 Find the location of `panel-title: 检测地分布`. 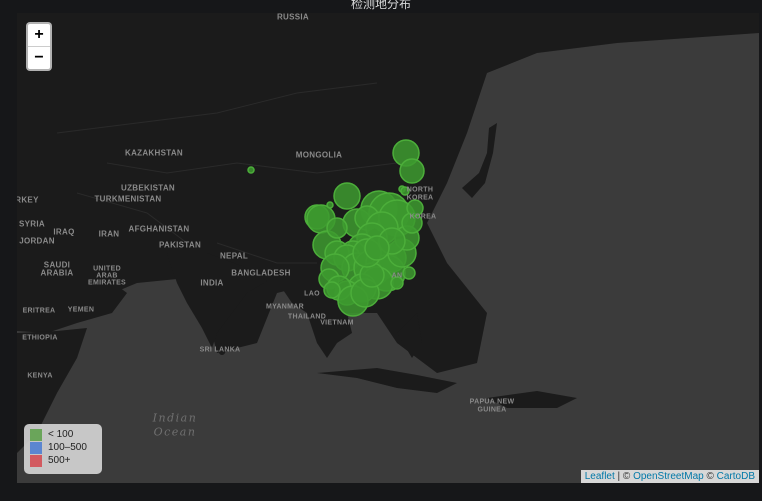

panel-title: 检测地分布 is located at coordinates (380, 5).